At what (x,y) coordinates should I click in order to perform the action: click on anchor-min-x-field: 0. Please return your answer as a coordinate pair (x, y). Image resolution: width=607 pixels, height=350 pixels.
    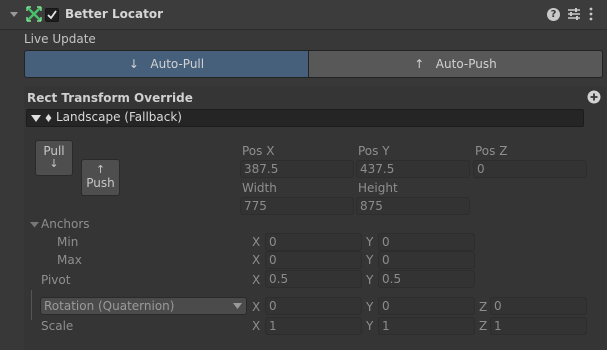
    Looking at the image, I should click on (313, 242).